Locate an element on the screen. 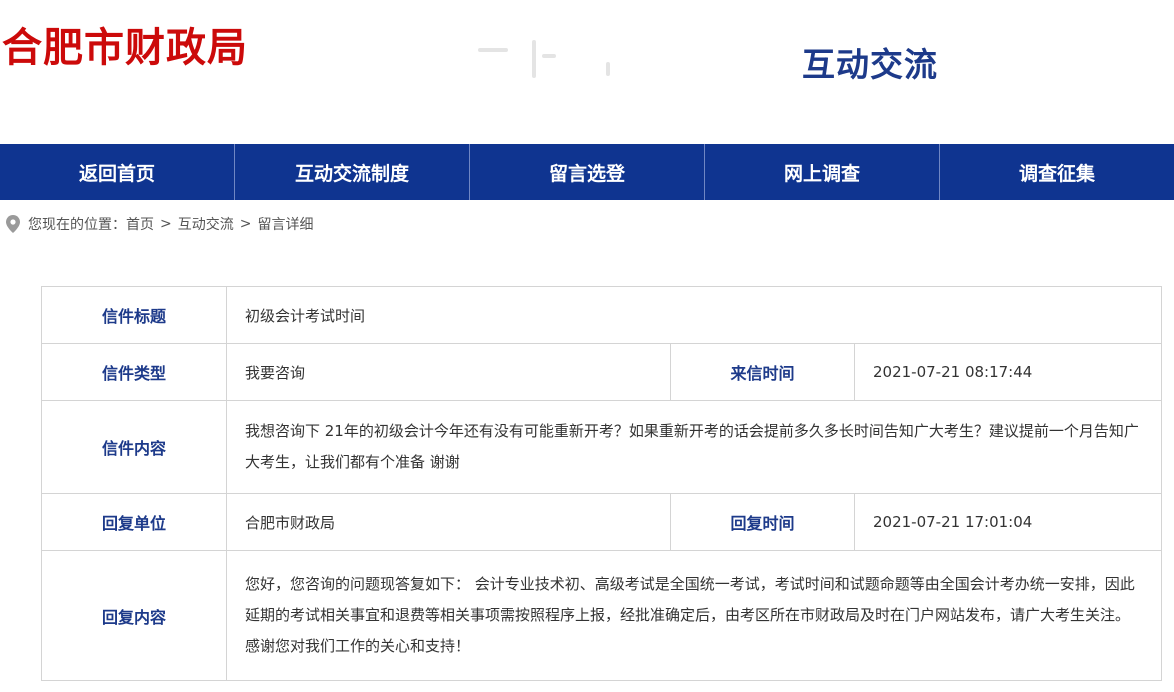 The height and width of the screenshot is (692, 1174). nav-interaction-rules: 互动交流制度 is located at coordinates (352, 172).